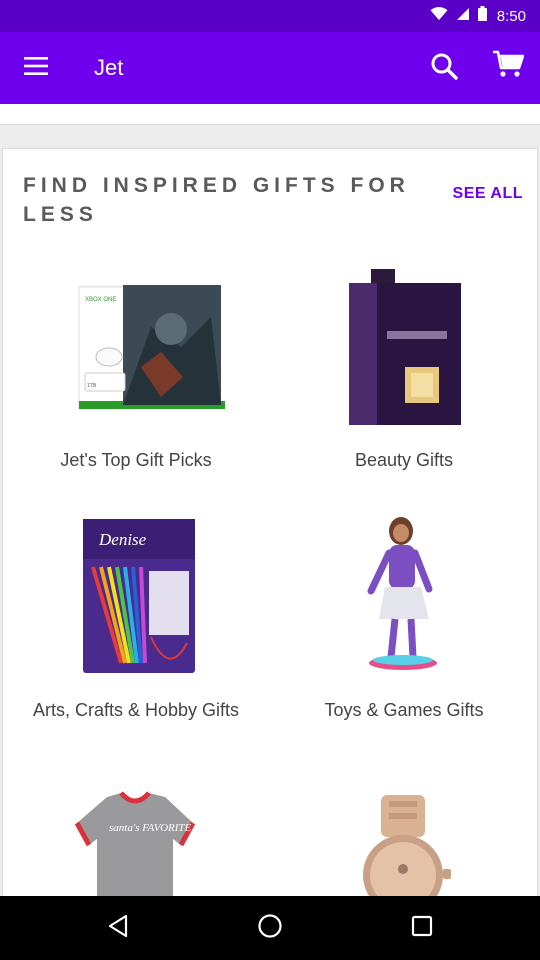  Describe the element at coordinates (136, 592) in the screenshot. I see `knitting-needles-set-image: Denise` at that location.